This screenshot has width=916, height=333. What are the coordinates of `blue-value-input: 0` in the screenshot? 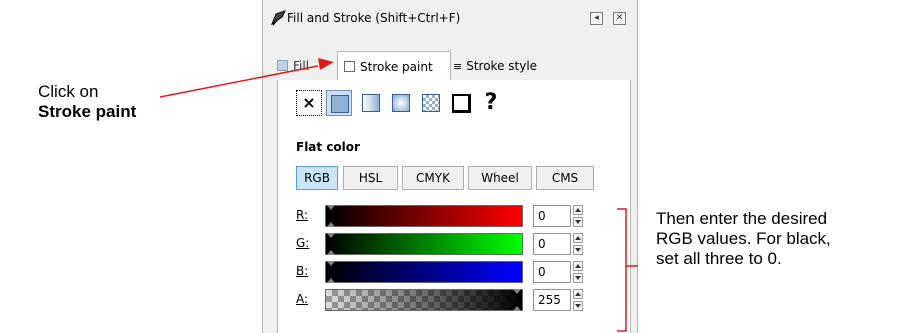 It's located at (552, 272).